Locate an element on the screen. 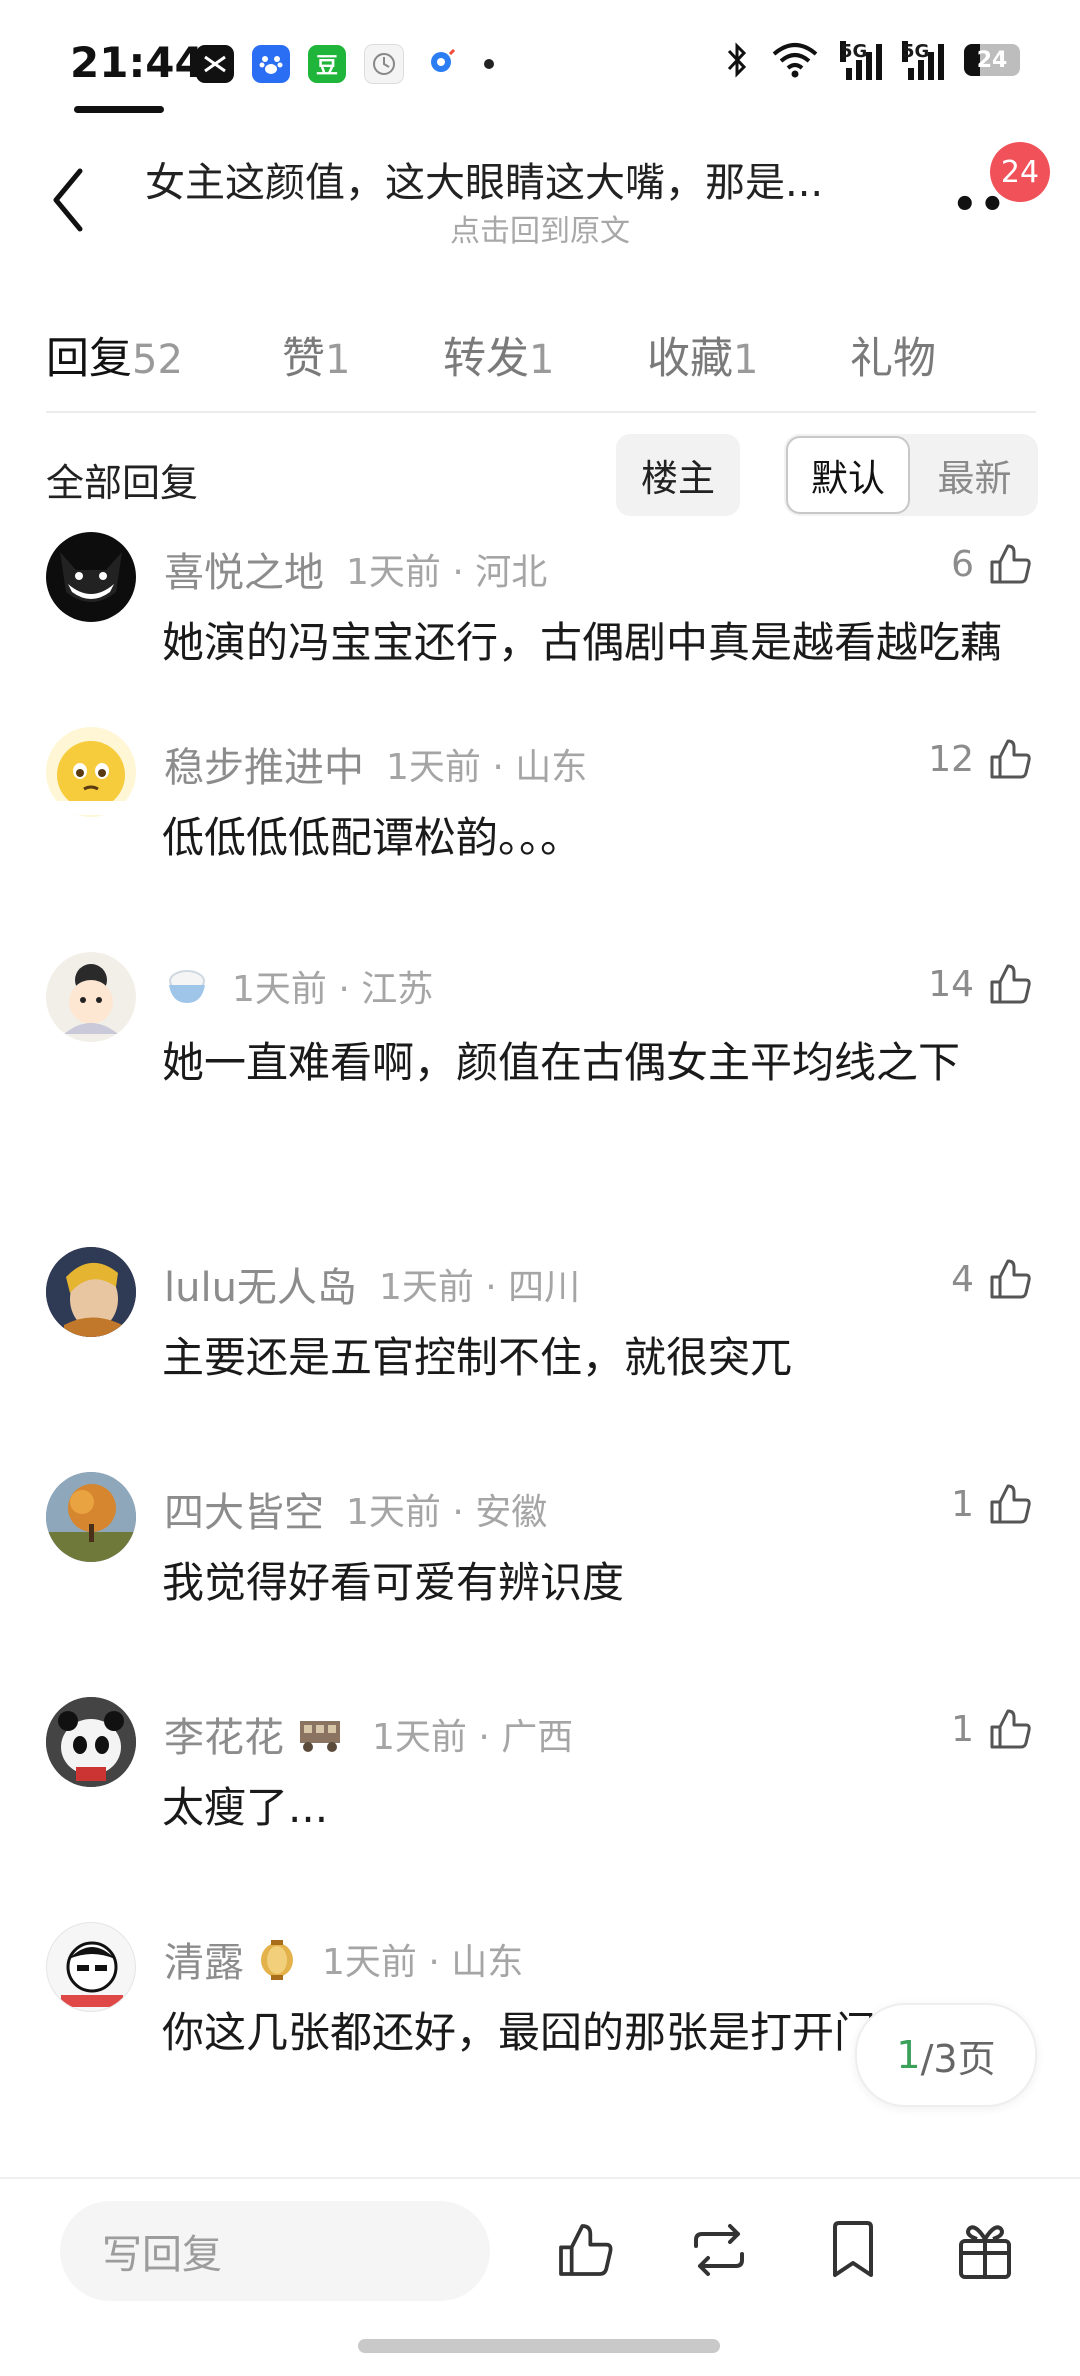  username: 喜悦之地 is located at coordinates (244, 569).